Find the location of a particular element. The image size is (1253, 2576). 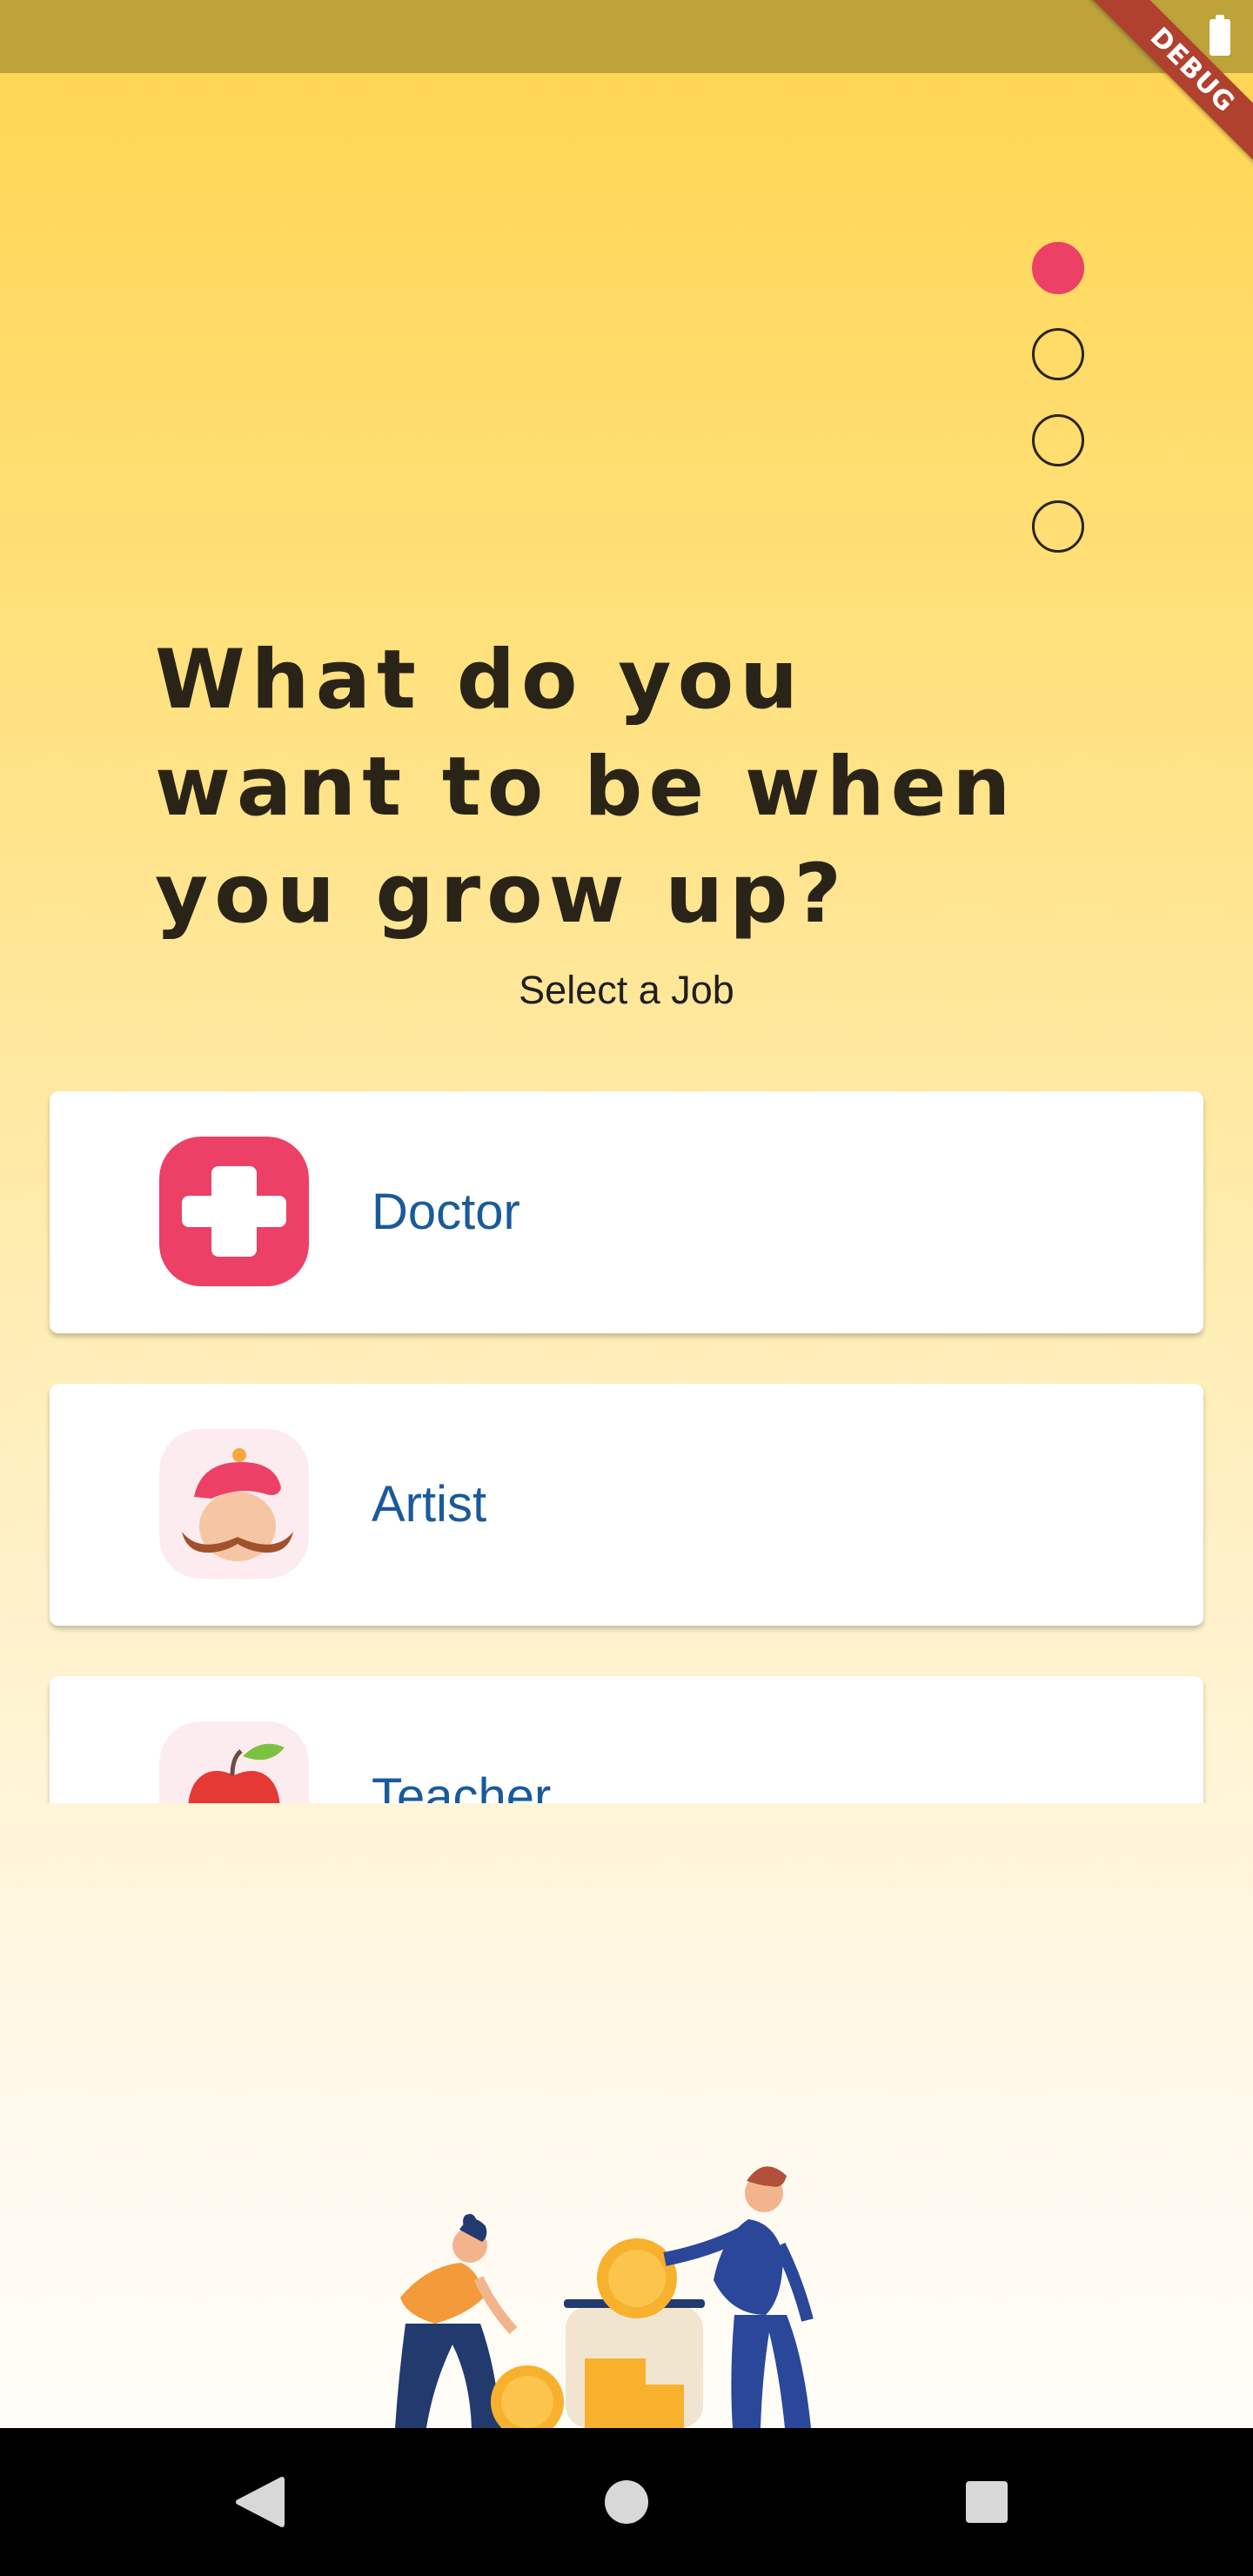

battery-icon is located at coordinates (1219, 35).